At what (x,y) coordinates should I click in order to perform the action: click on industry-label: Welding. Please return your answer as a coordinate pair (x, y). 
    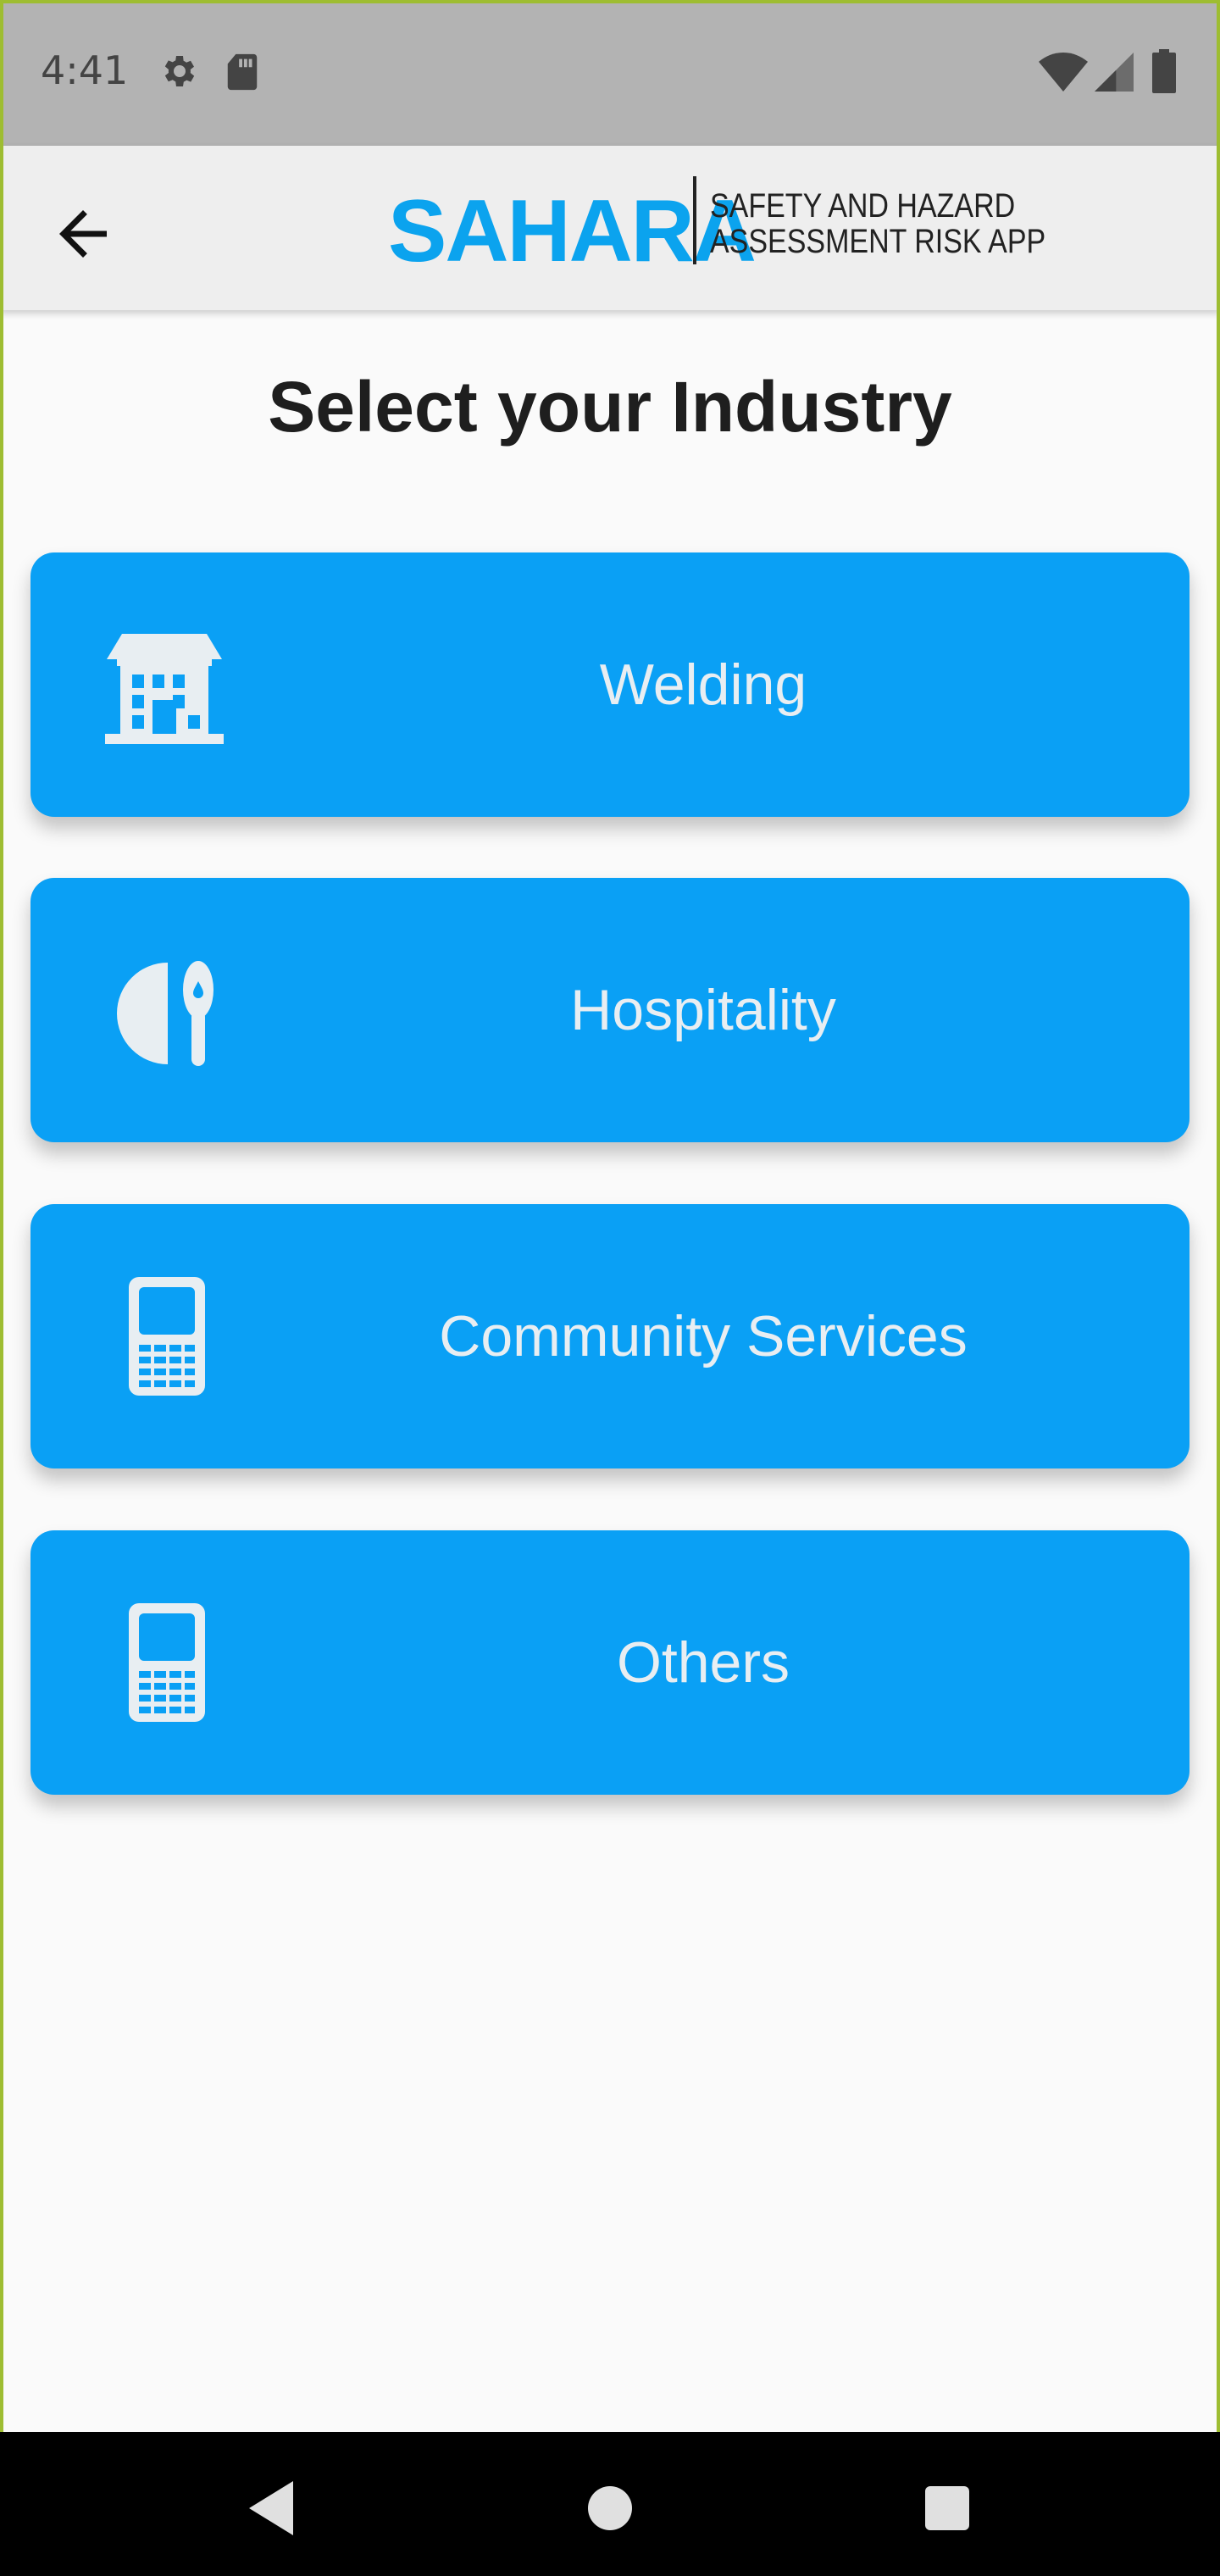
    Looking at the image, I should click on (703, 684).